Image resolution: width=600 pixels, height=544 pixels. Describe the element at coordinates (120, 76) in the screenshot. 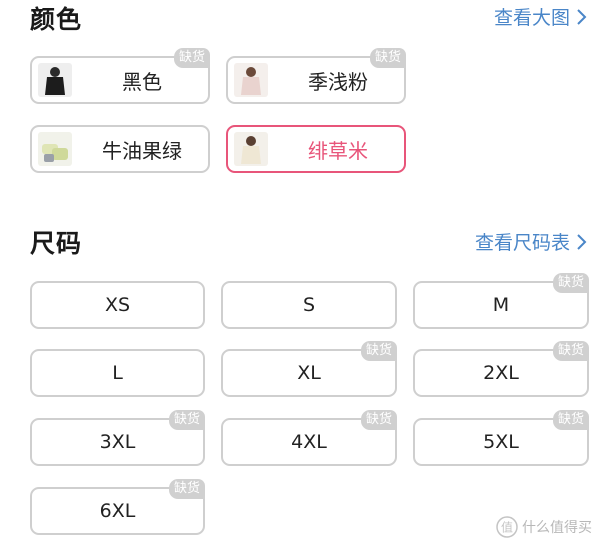

I see `color-option-black: 黑色 缺货` at that location.